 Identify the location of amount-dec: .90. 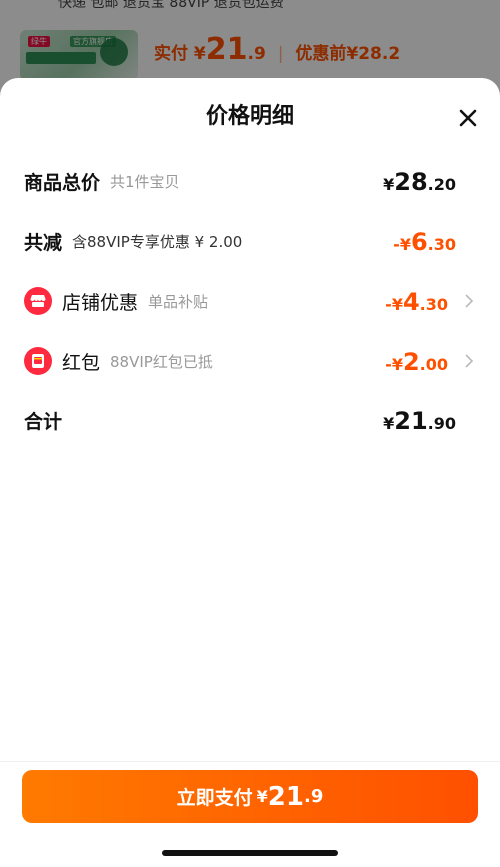
(441, 423).